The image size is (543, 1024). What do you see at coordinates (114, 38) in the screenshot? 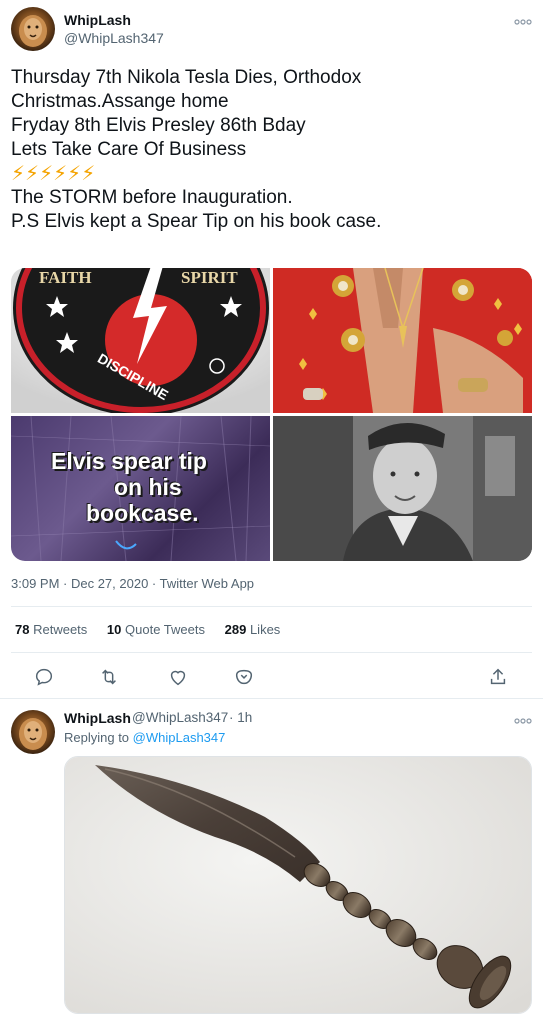
I see `author-handle: @WhipLash347` at bounding box center [114, 38].